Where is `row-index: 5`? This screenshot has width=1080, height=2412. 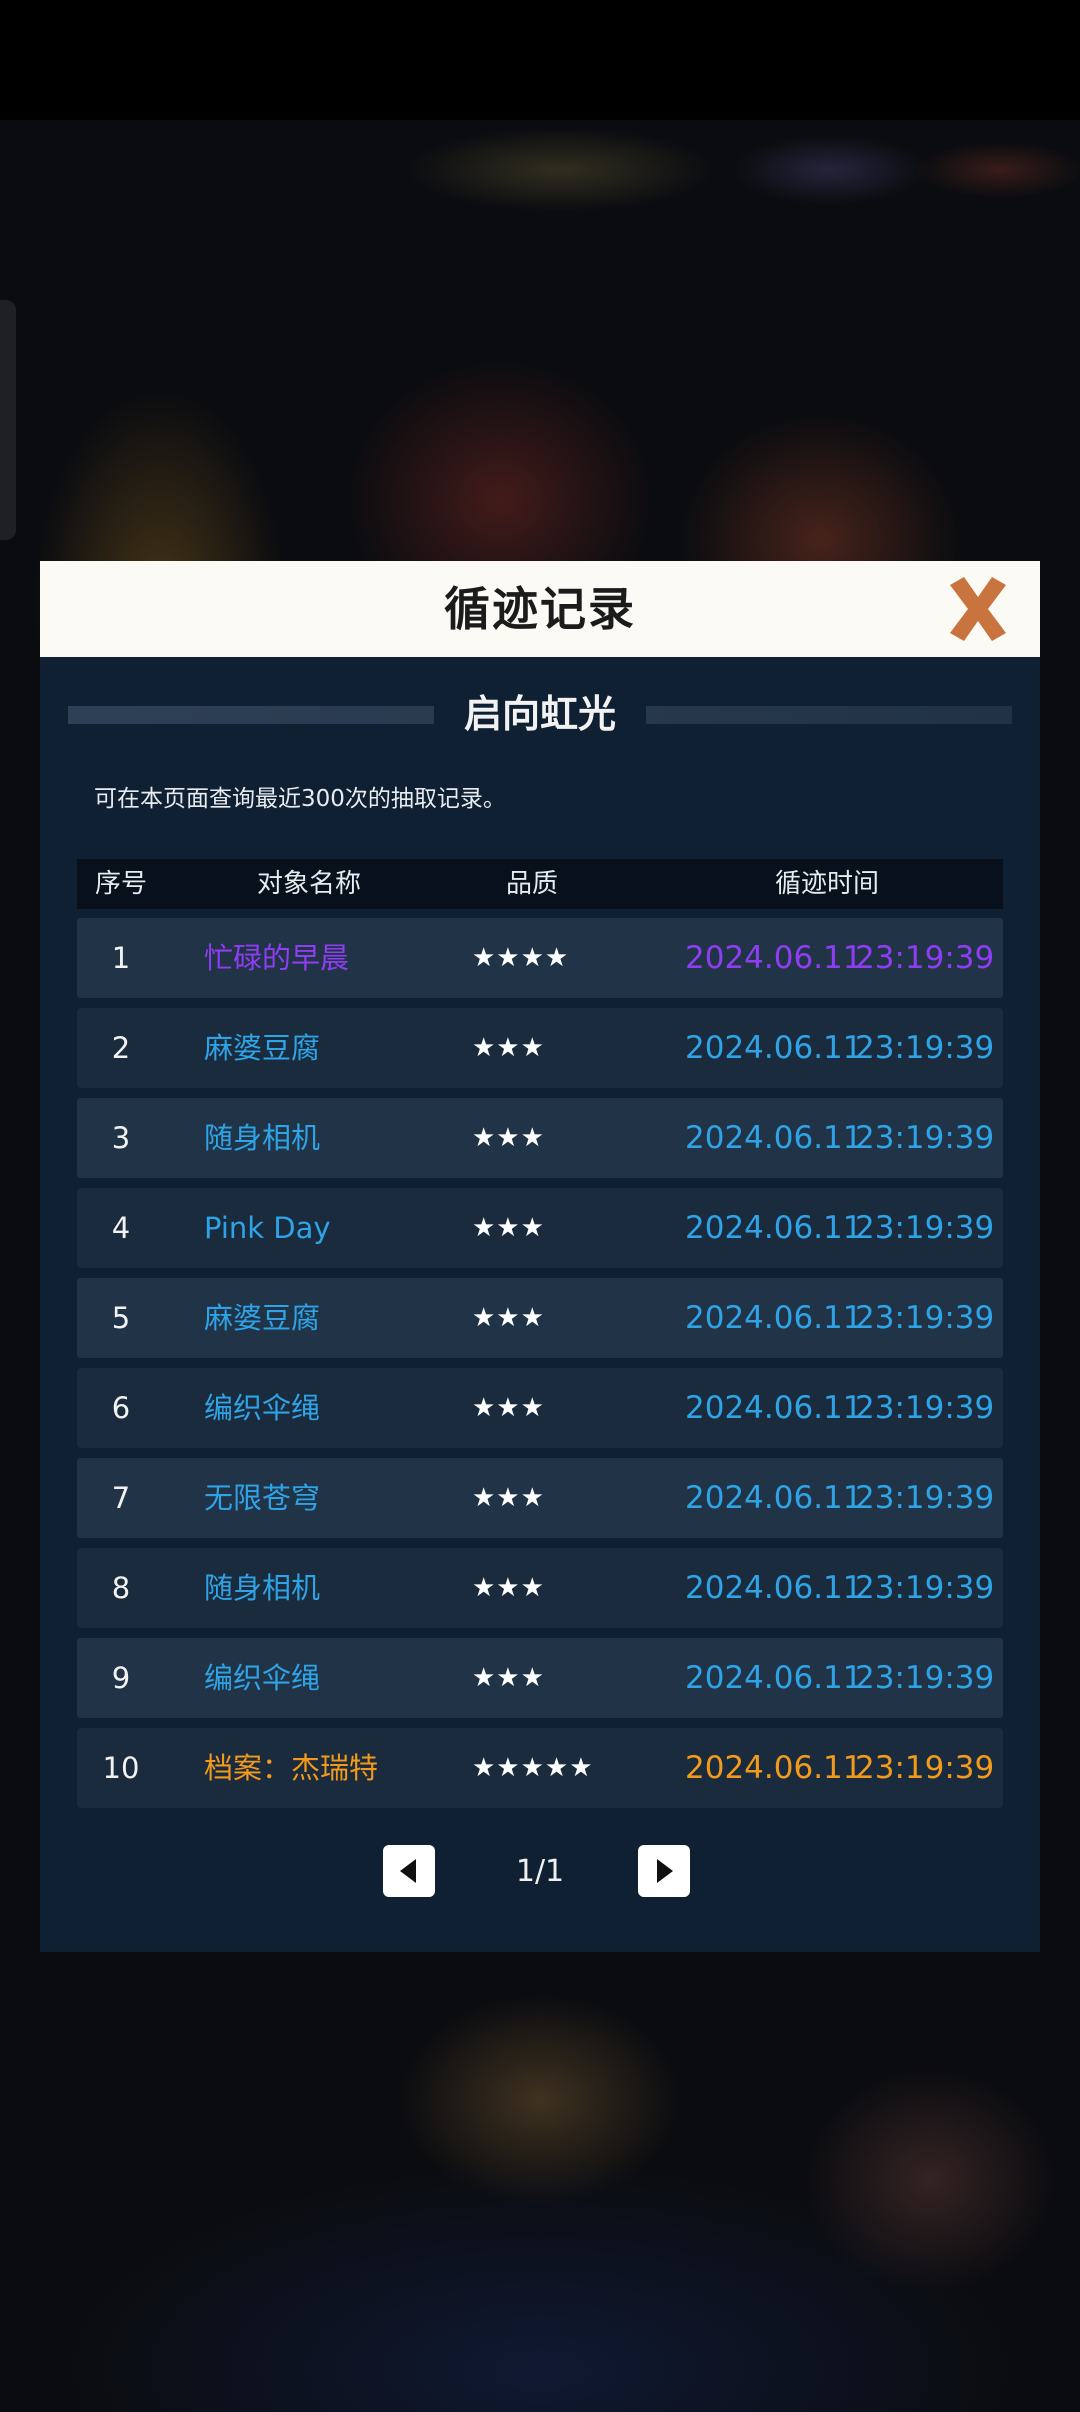 row-index: 5 is located at coordinates (121, 1318).